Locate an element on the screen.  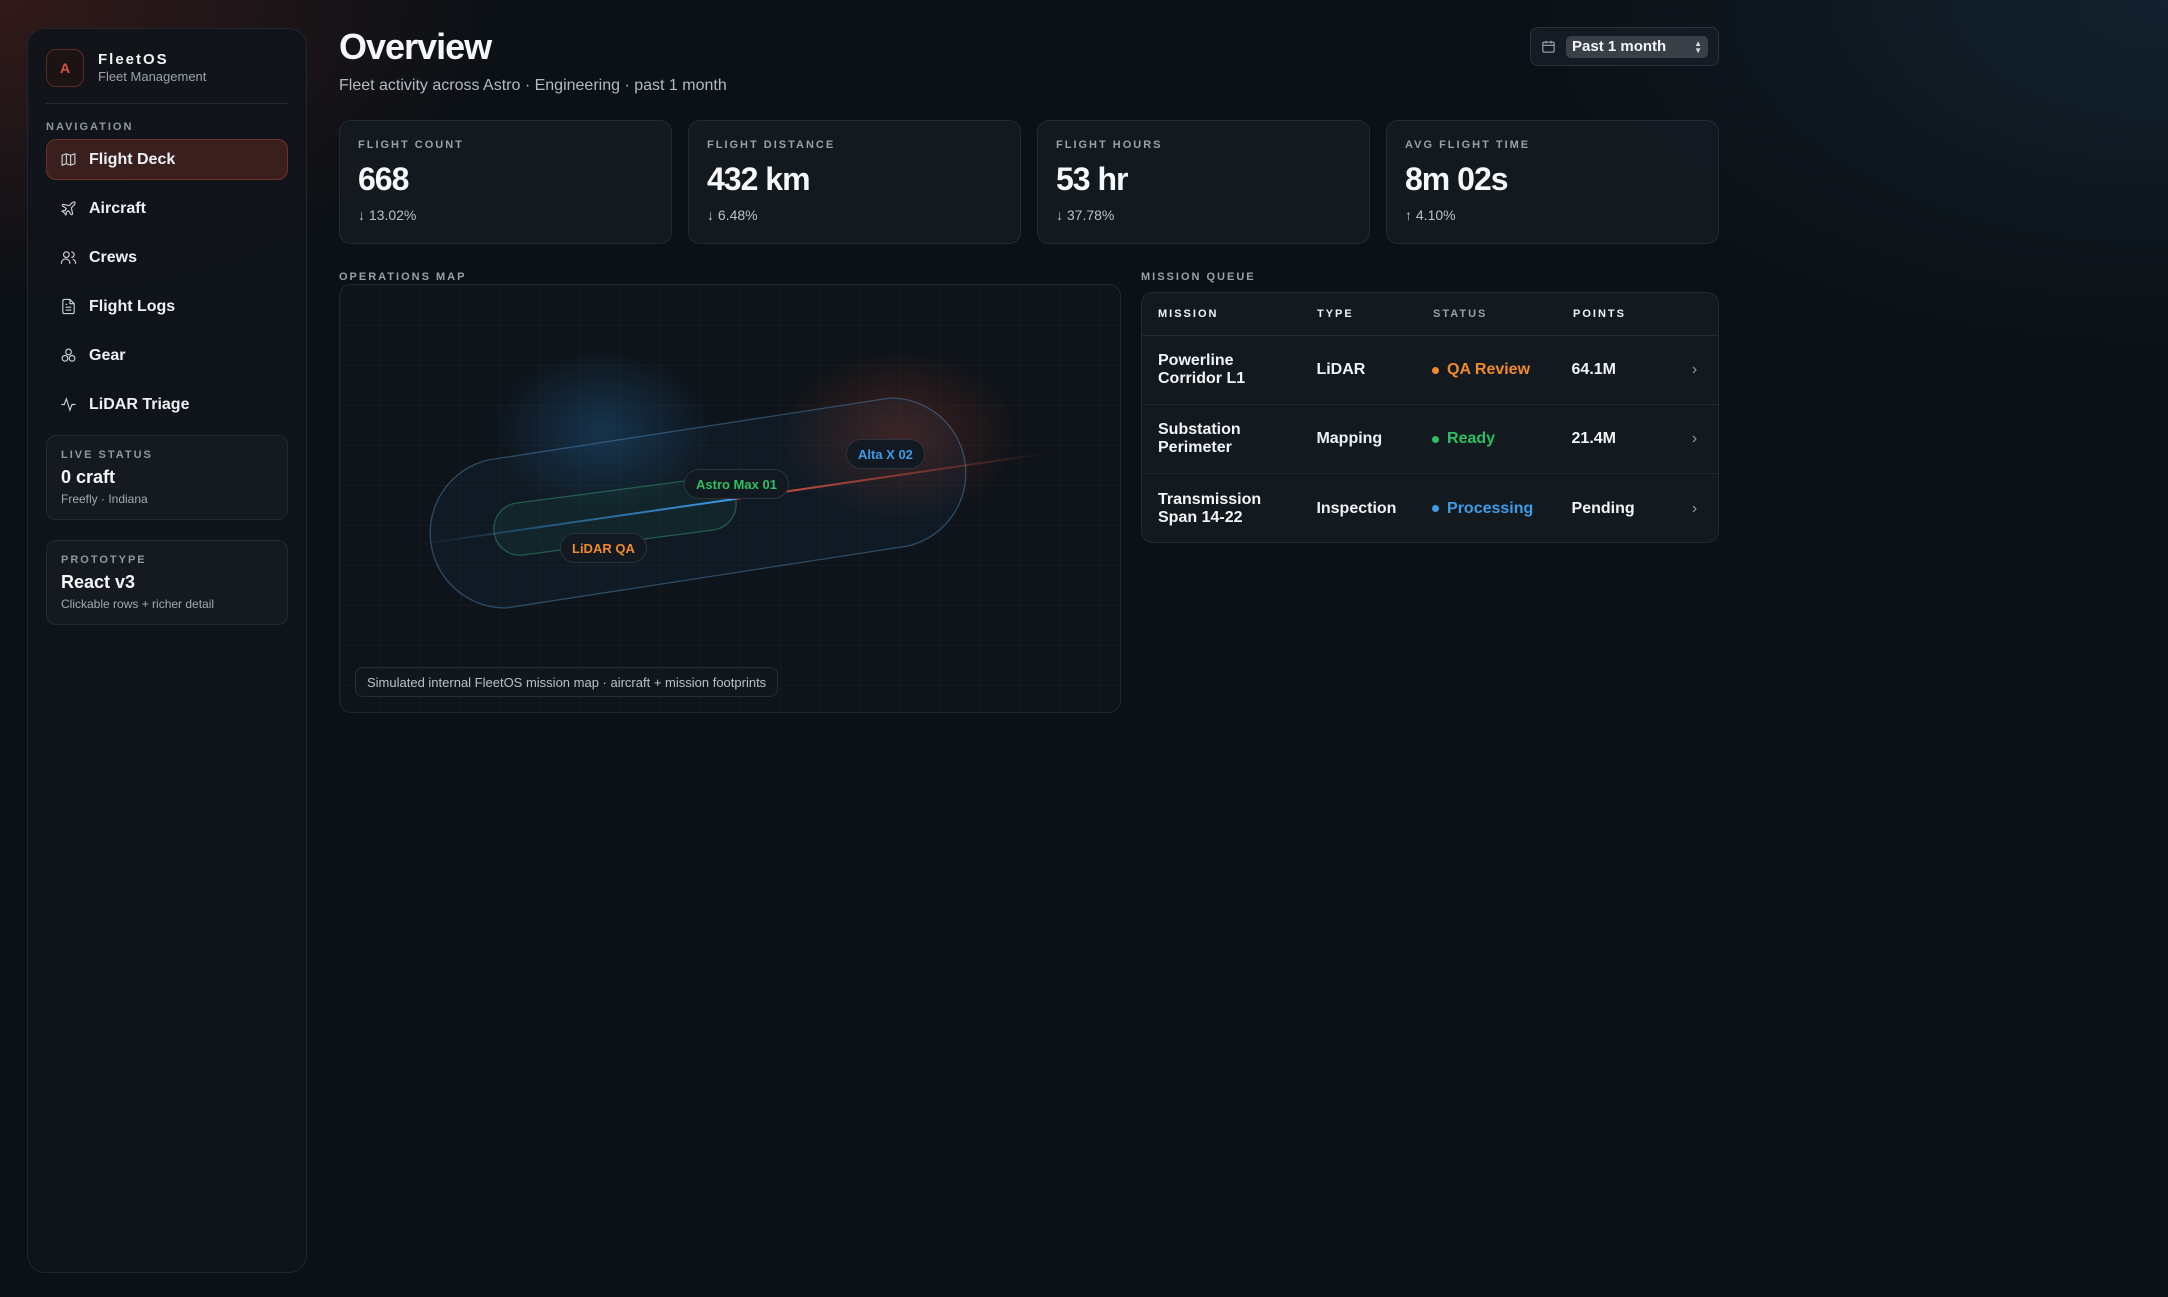
status-text: QA Review is located at coordinates (1489, 369).